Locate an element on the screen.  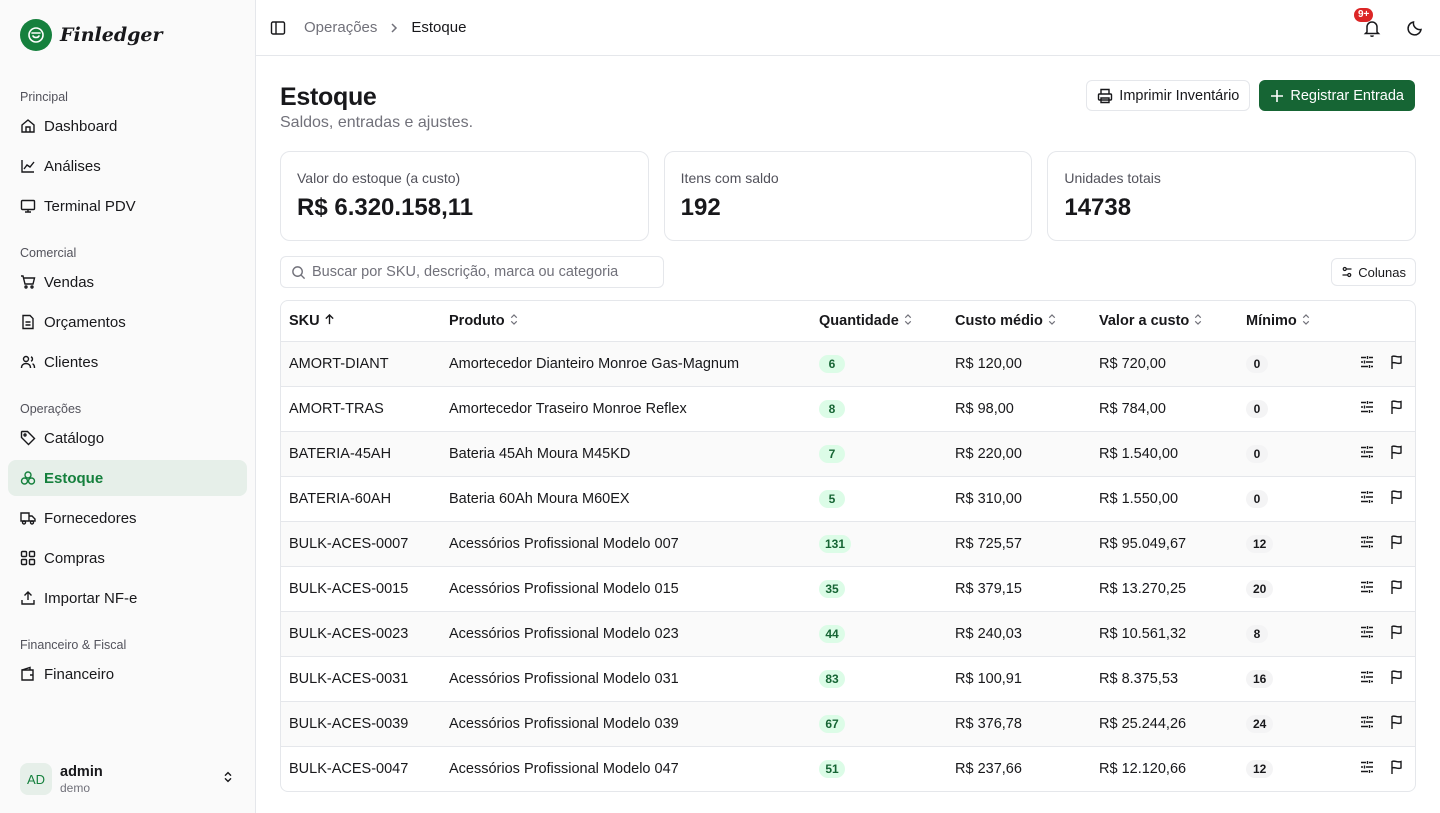
stat-label: Valor do estoque (a custo) is located at coordinates (379, 178).